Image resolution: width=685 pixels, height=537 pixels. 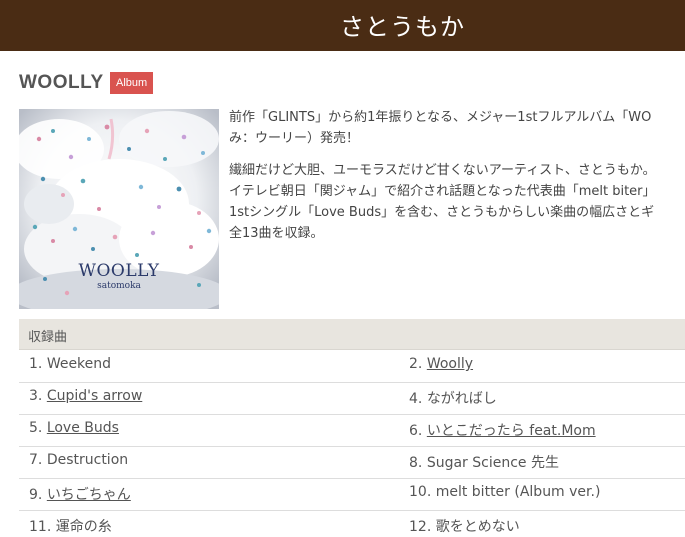 What do you see at coordinates (402, 24) in the screenshot?
I see `artist-name: さとうもか` at bounding box center [402, 24].